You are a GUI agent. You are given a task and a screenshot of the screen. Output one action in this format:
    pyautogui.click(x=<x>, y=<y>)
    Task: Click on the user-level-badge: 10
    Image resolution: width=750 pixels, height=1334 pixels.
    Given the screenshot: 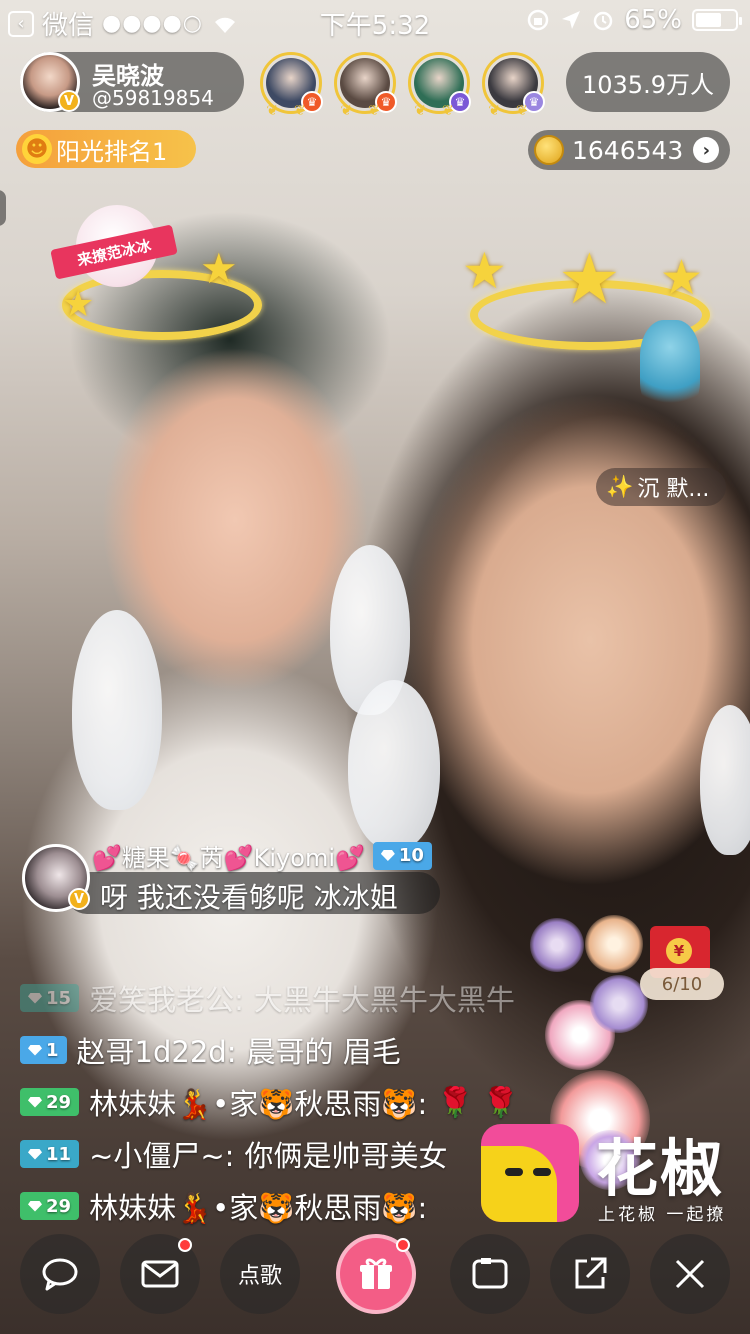 What is the action you would take?
    pyautogui.click(x=402, y=855)
    